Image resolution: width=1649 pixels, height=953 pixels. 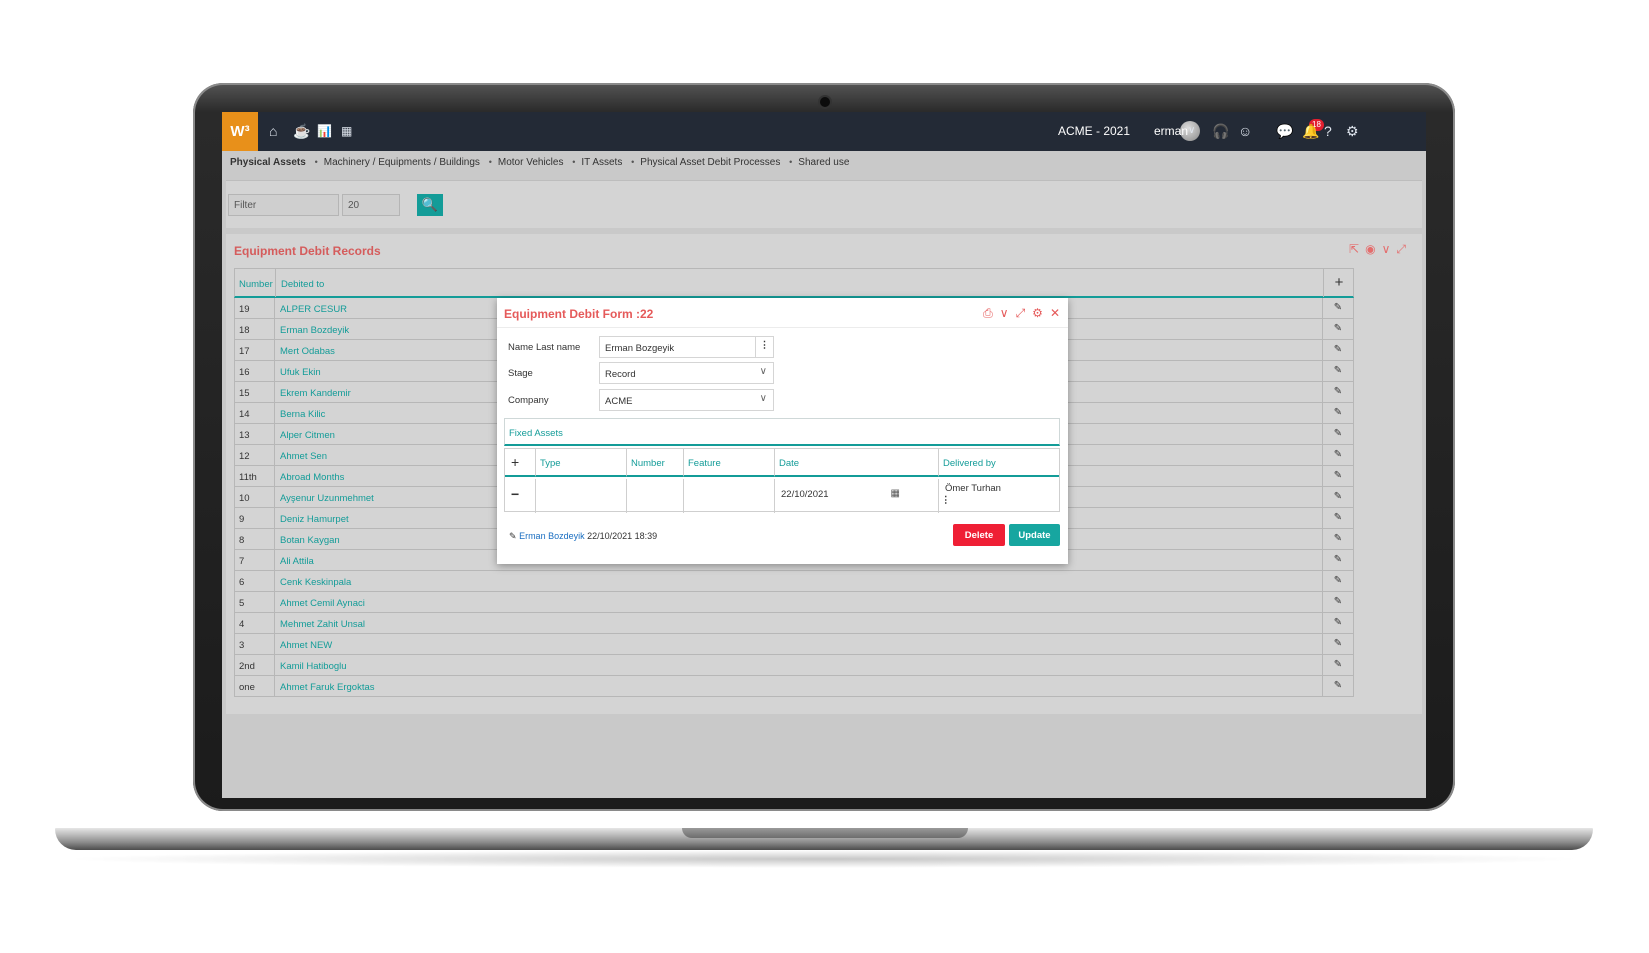 What do you see at coordinates (1310, 131) in the screenshot?
I see `bell-icon: 🔔` at bounding box center [1310, 131].